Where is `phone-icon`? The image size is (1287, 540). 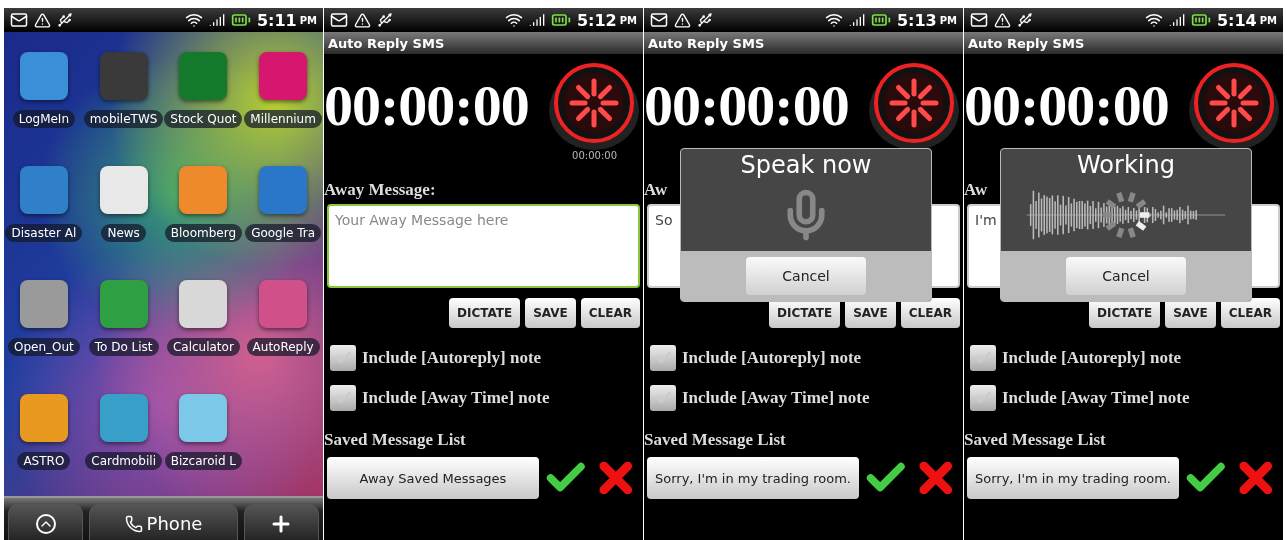 phone-icon is located at coordinates (133, 523).